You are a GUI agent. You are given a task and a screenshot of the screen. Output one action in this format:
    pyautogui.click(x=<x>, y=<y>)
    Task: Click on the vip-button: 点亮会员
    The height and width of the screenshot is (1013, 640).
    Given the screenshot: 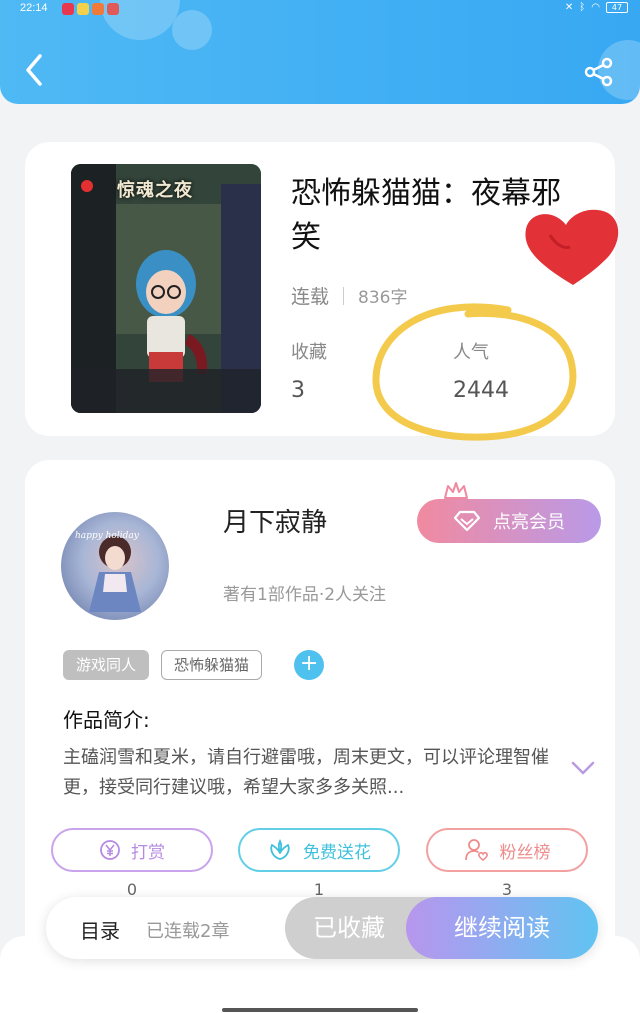 What is the action you would take?
    pyautogui.click(x=509, y=521)
    